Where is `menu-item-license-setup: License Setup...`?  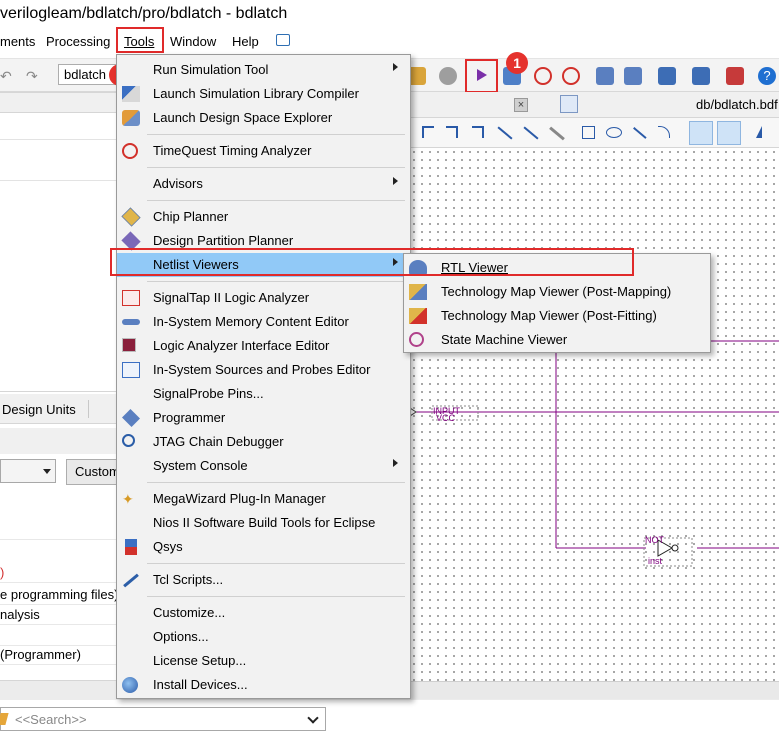
menu-item-license-setup: License Setup... is located at coordinates (263, 661).